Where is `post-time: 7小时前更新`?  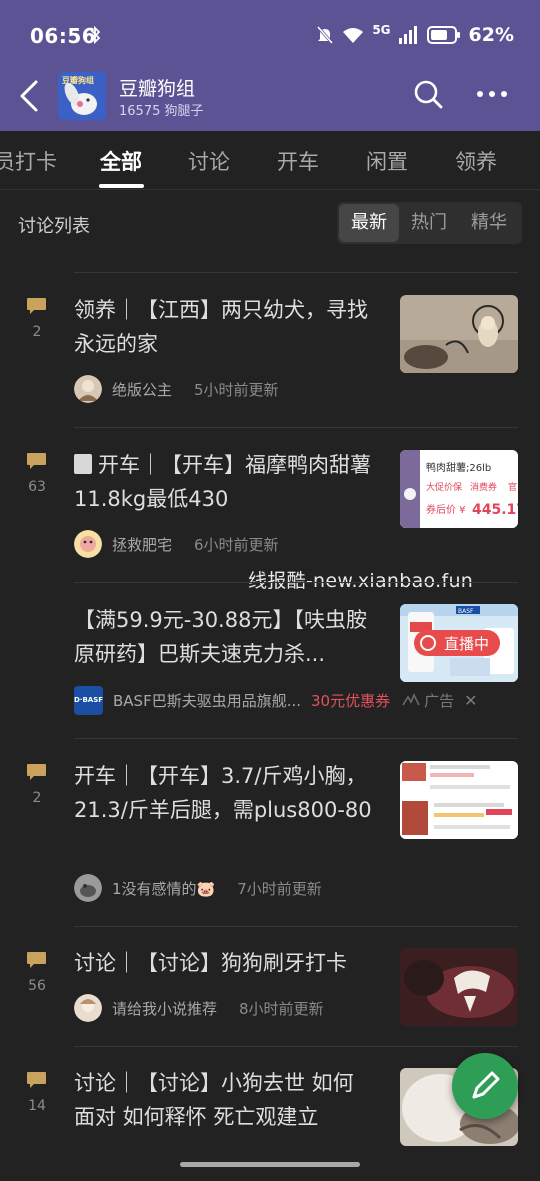
post-time: 7小时前更新 is located at coordinates (279, 888).